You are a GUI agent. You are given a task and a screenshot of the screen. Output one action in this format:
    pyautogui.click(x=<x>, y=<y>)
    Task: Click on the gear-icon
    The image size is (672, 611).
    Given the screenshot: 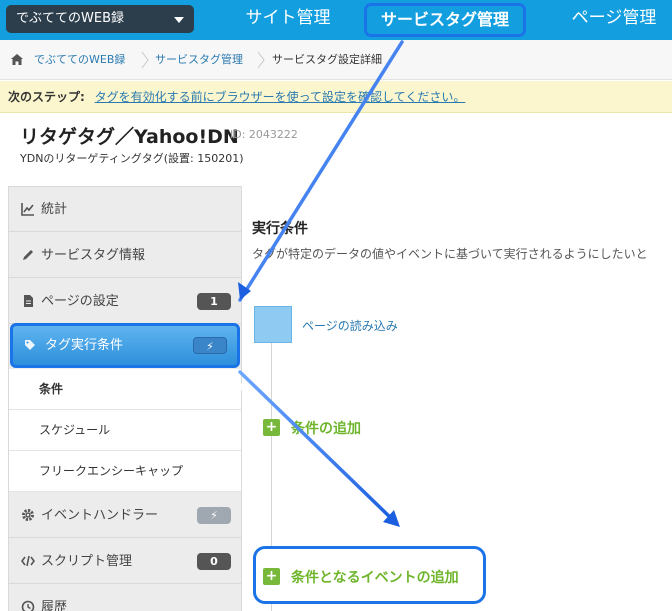 What is the action you would take?
    pyautogui.click(x=28, y=515)
    